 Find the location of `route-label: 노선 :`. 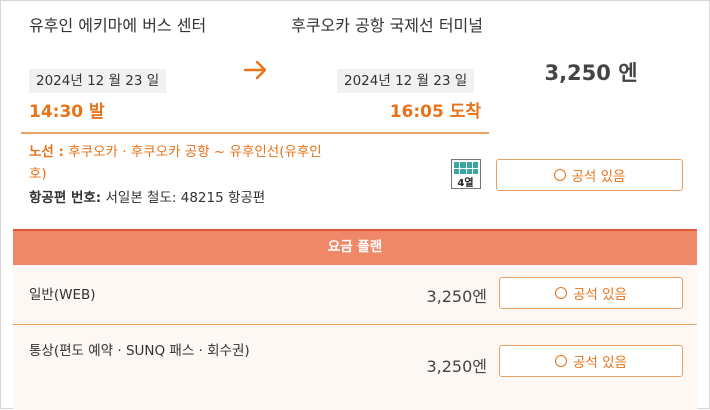

route-label: 노선 : is located at coordinates (46, 152).